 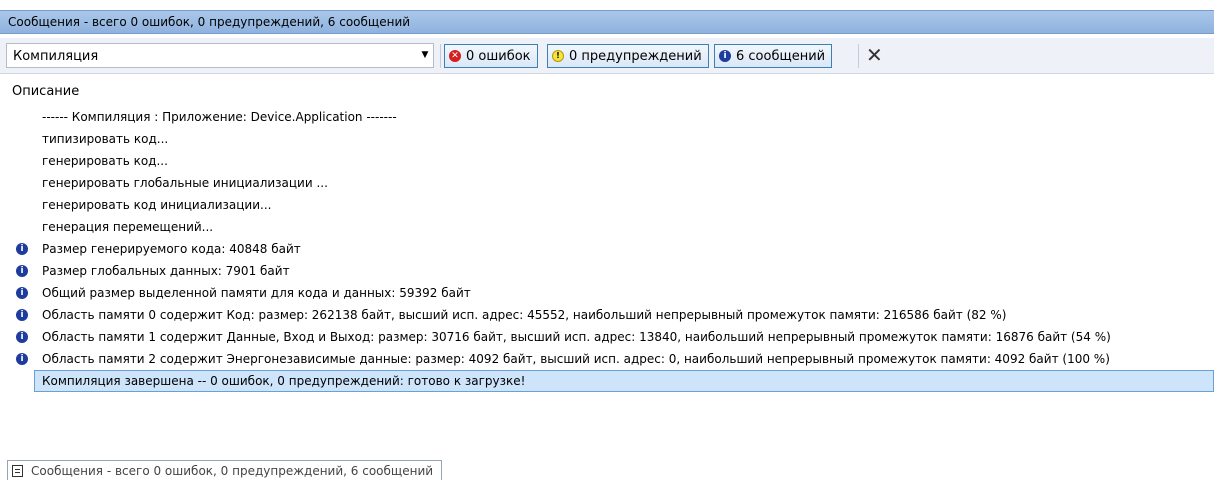 What do you see at coordinates (171, 249) in the screenshot?
I see `list-item-text: Размер генерируемого кода: 40848 байт` at bounding box center [171, 249].